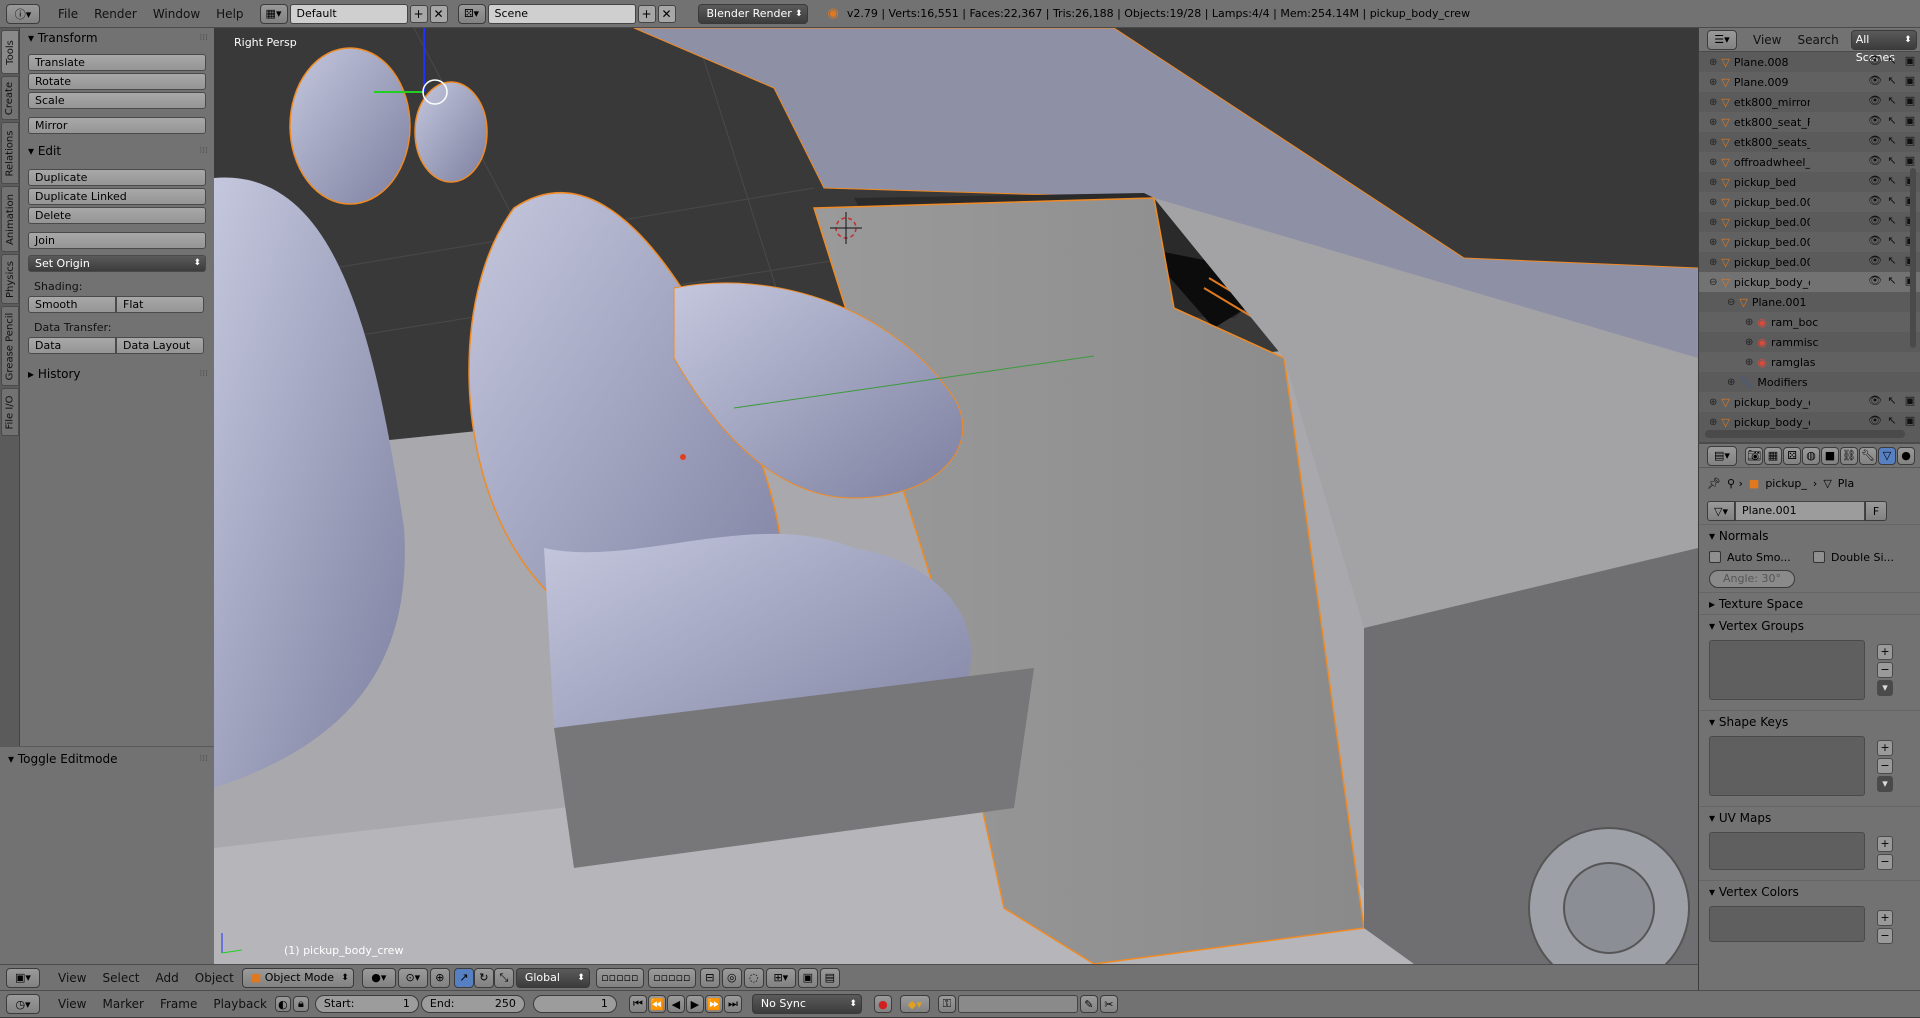 Image resolution: width=1920 pixels, height=1018 pixels. What do you see at coordinates (1811, 455) in the screenshot?
I see `world-tab-icon: ◍` at bounding box center [1811, 455].